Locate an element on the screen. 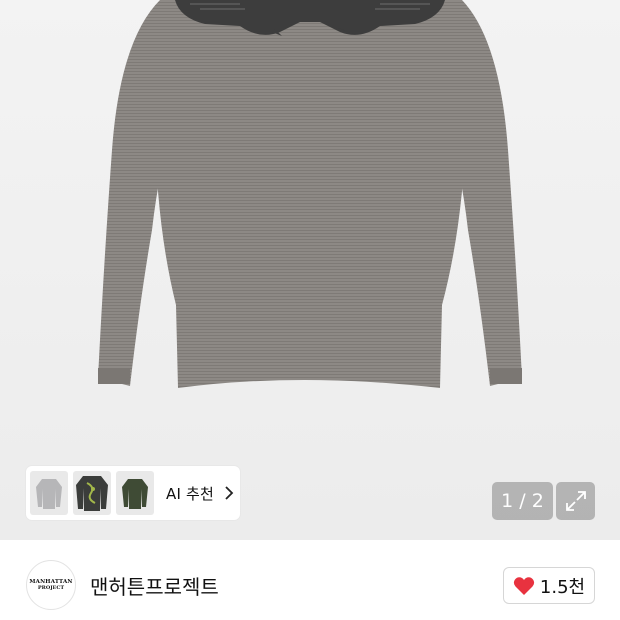 The height and width of the screenshot is (620, 620). brand-logo: MANHATTAN PROJECT is located at coordinates (51, 585).